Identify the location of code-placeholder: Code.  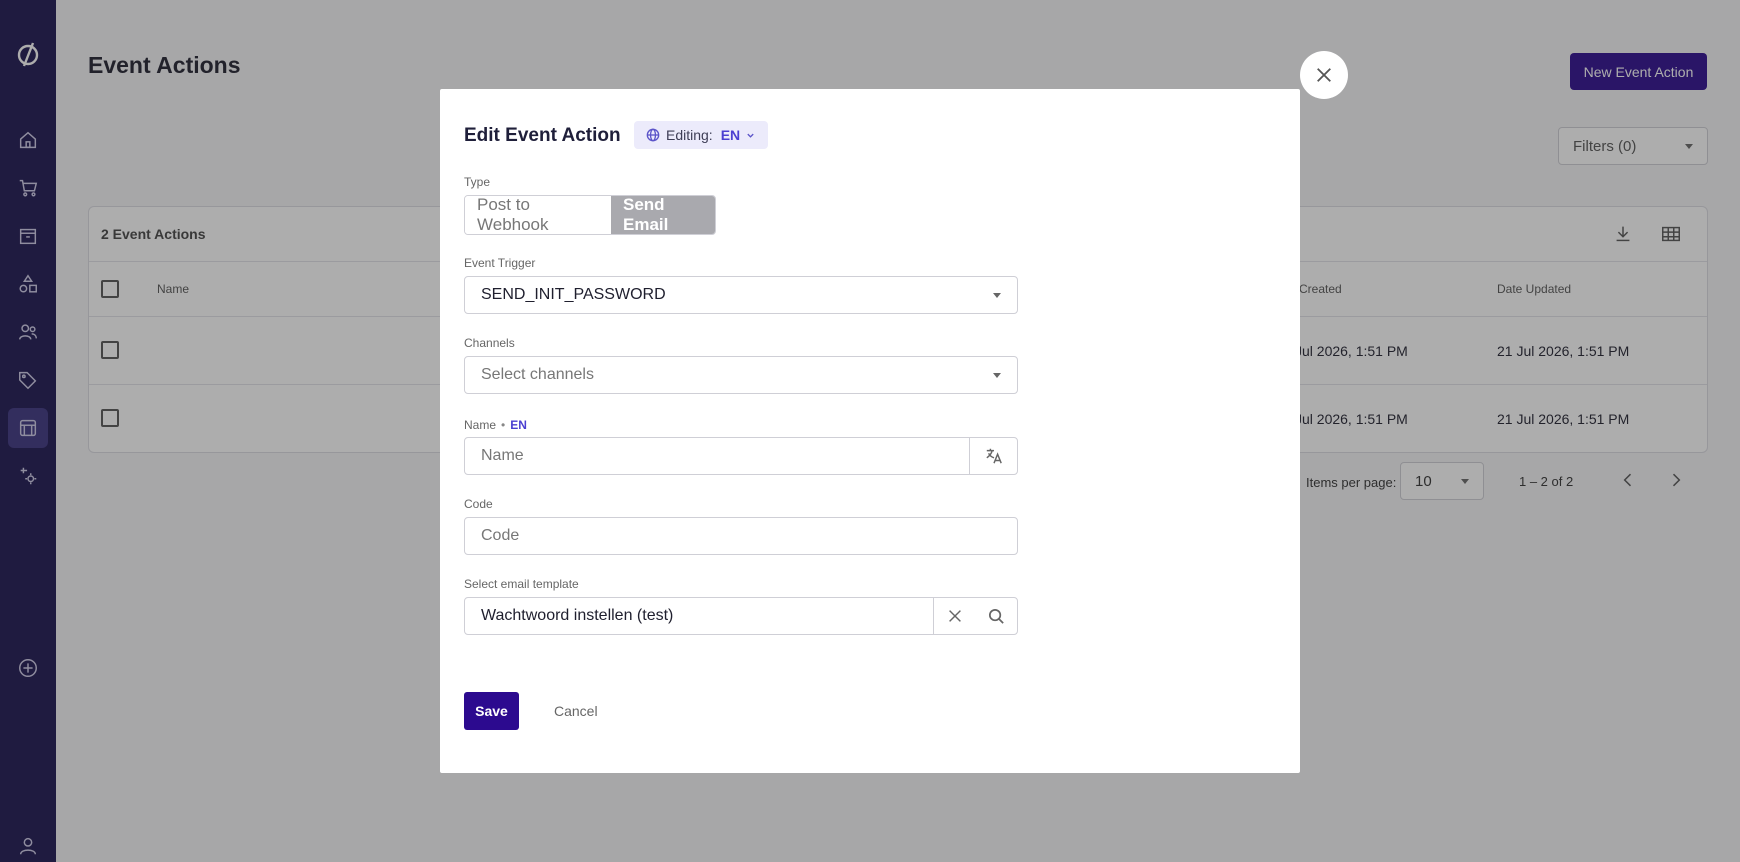
(500, 535).